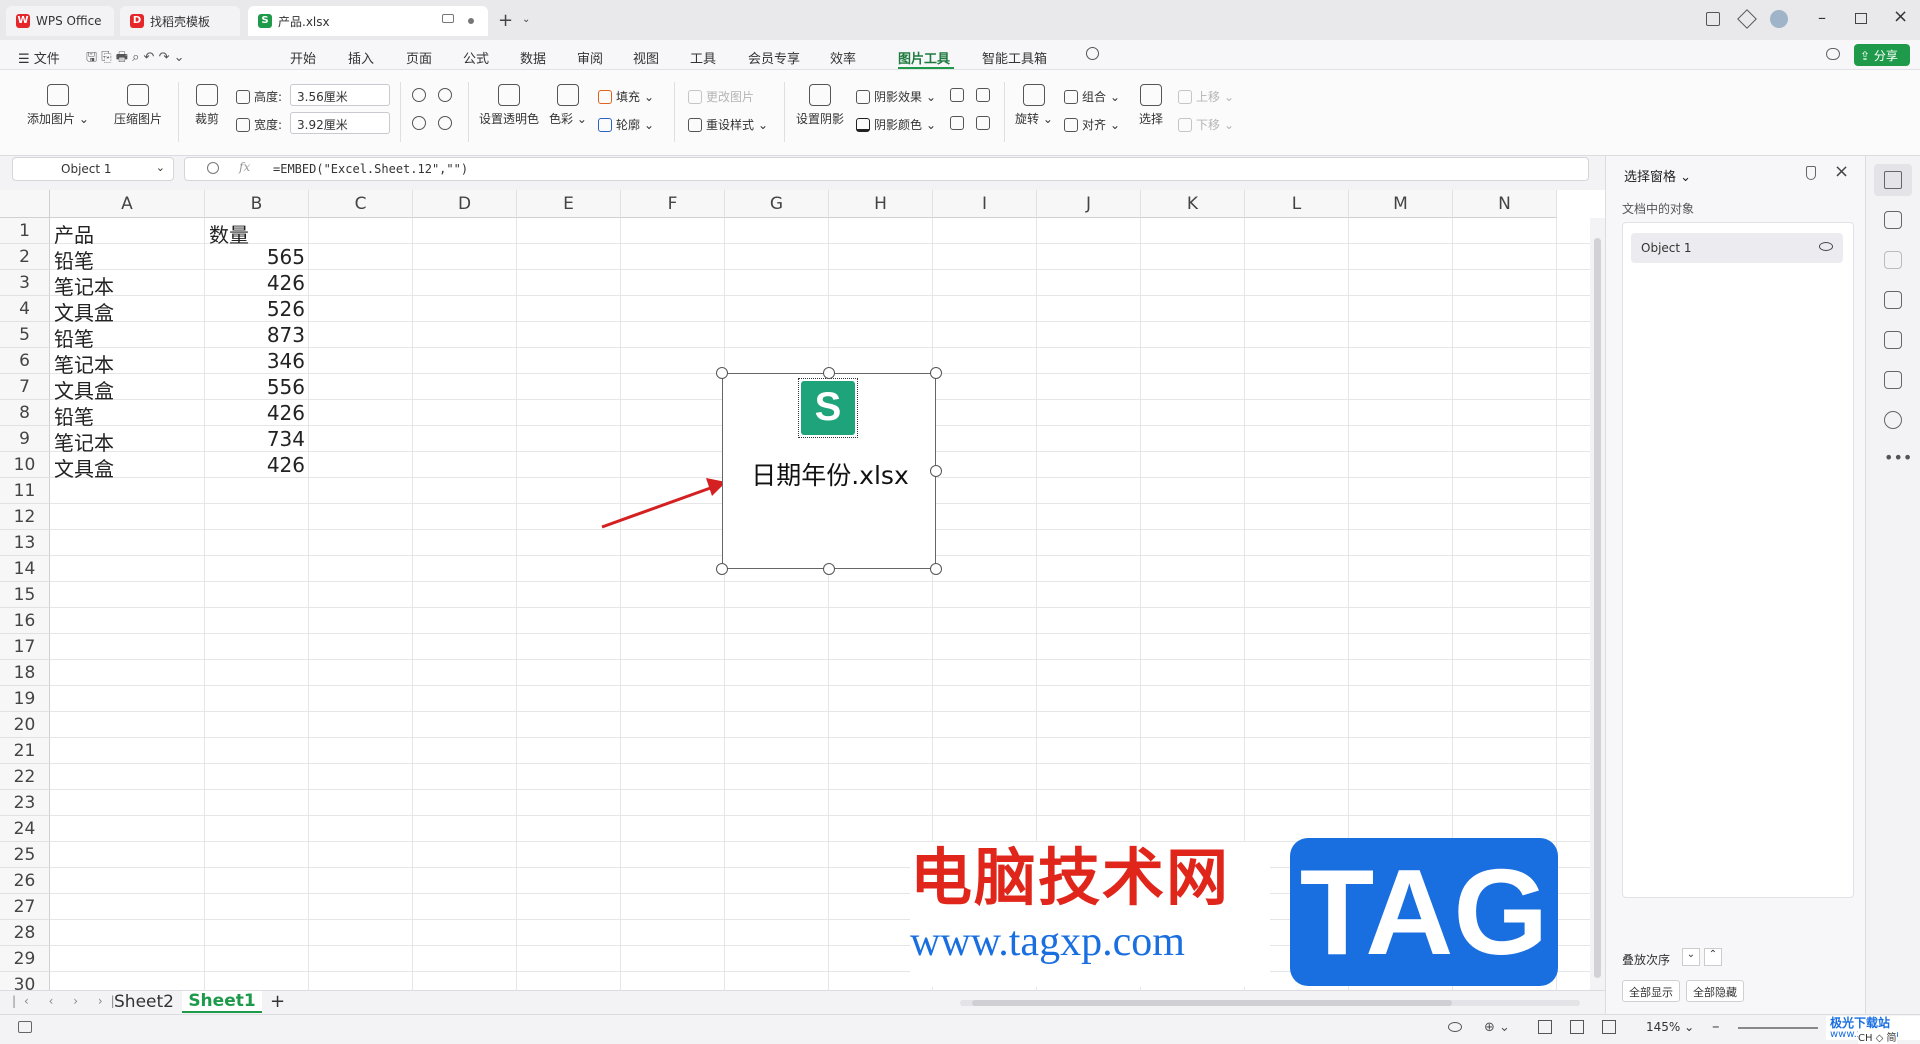 Image resolution: width=1920 pixels, height=1044 pixels. Describe the element at coordinates (1778, 1028) in the screenshot. I see `zoom-slider` at that location.